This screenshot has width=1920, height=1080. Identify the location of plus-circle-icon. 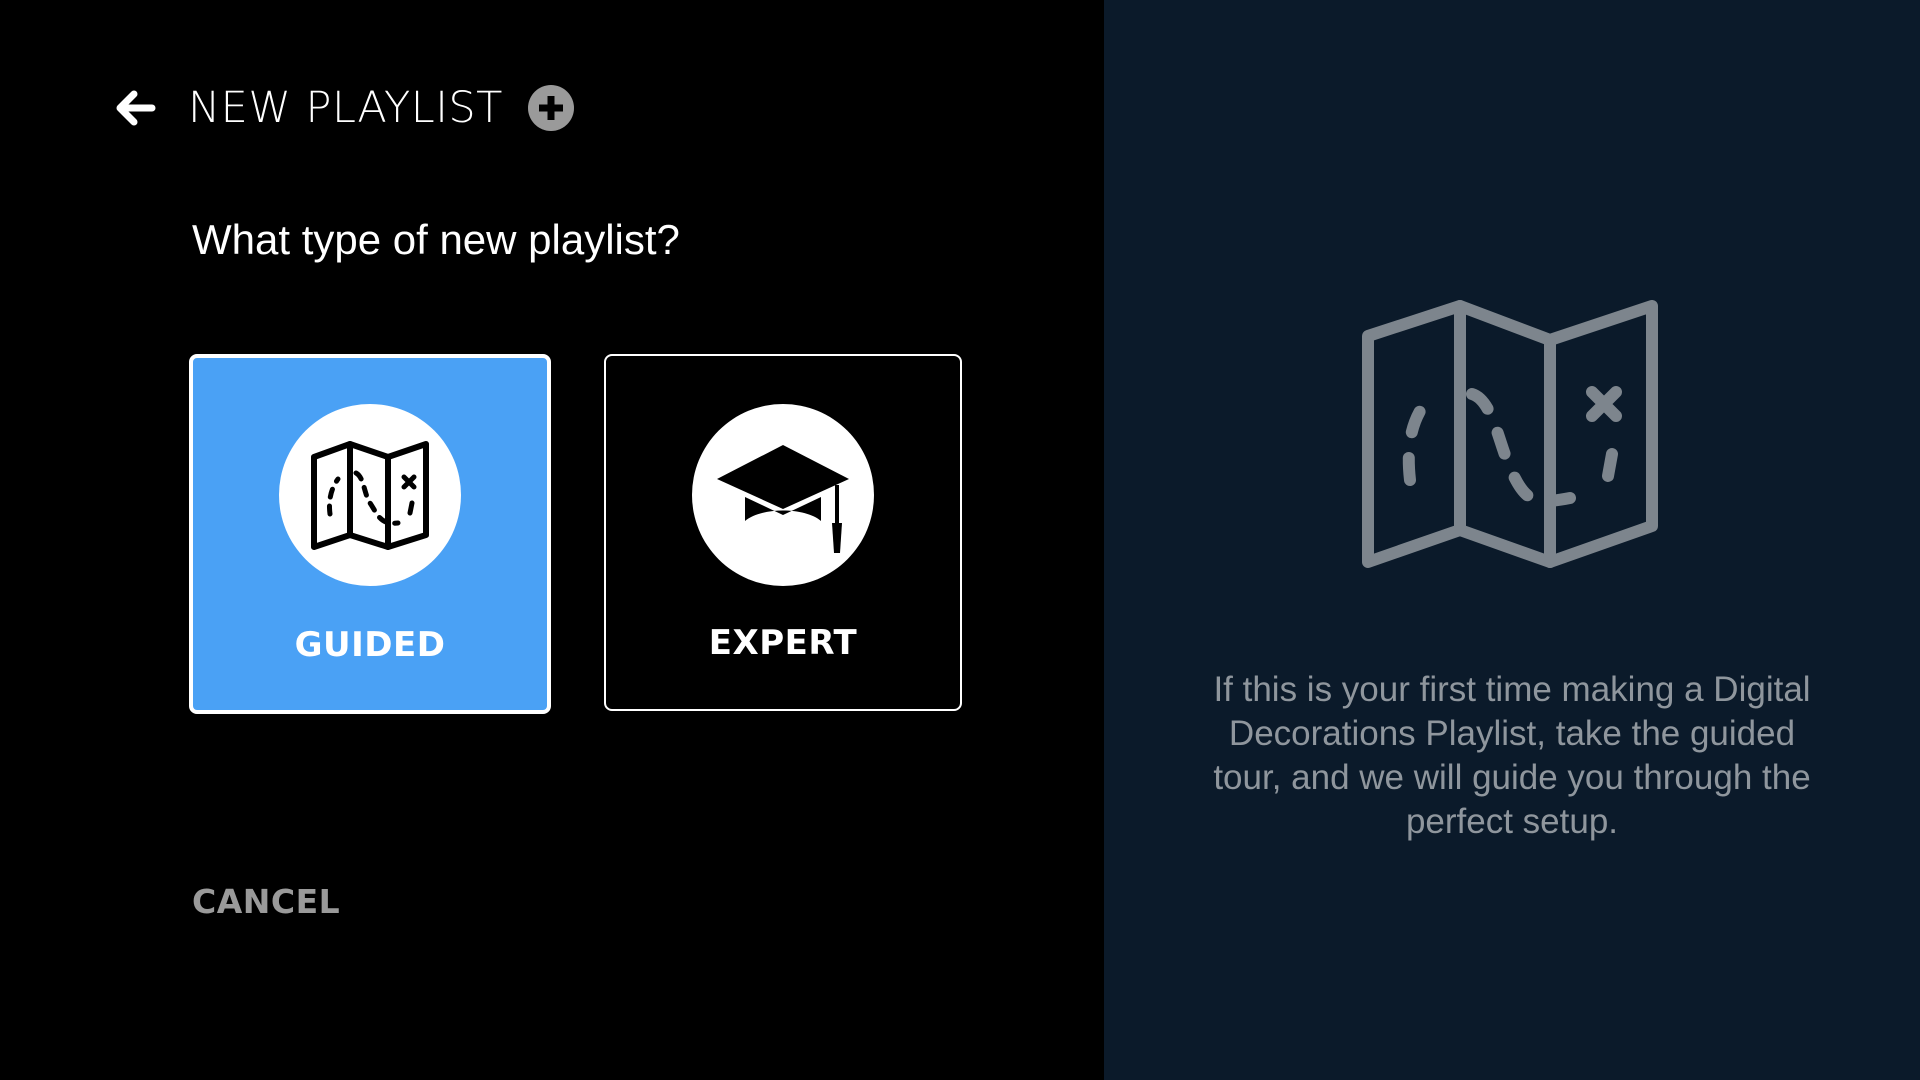
(550, 108).